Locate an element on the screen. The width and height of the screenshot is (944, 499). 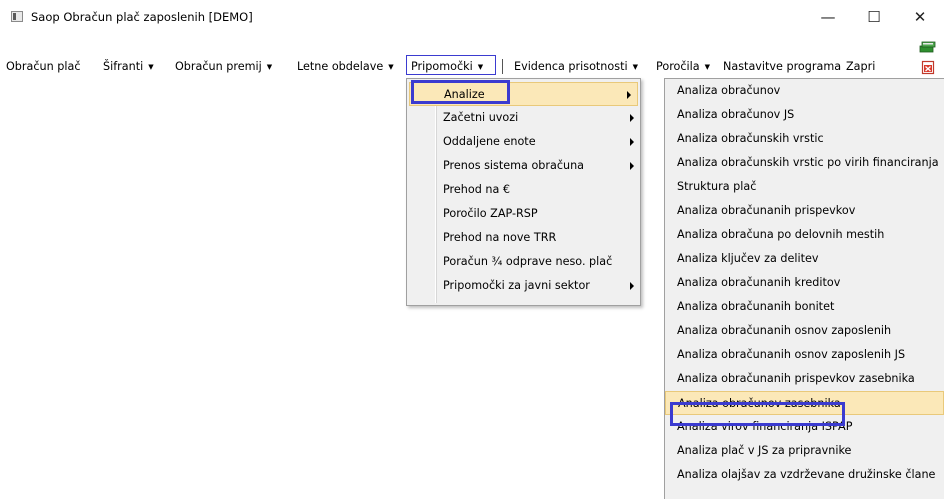
menu-item-label: Analiza plač v JS za pripravnike is located at coordinates (764, 450).